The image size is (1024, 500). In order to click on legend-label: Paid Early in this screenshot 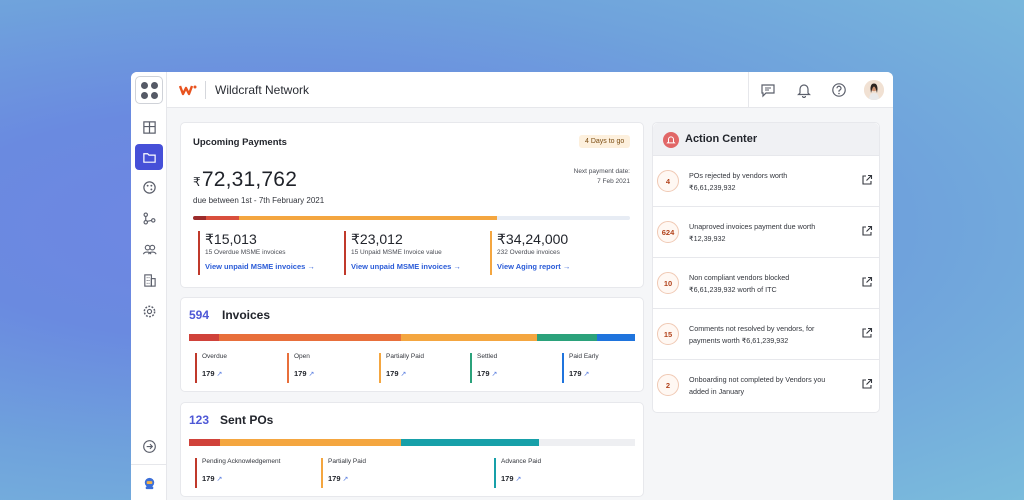, I will do `click(584, 356)`.